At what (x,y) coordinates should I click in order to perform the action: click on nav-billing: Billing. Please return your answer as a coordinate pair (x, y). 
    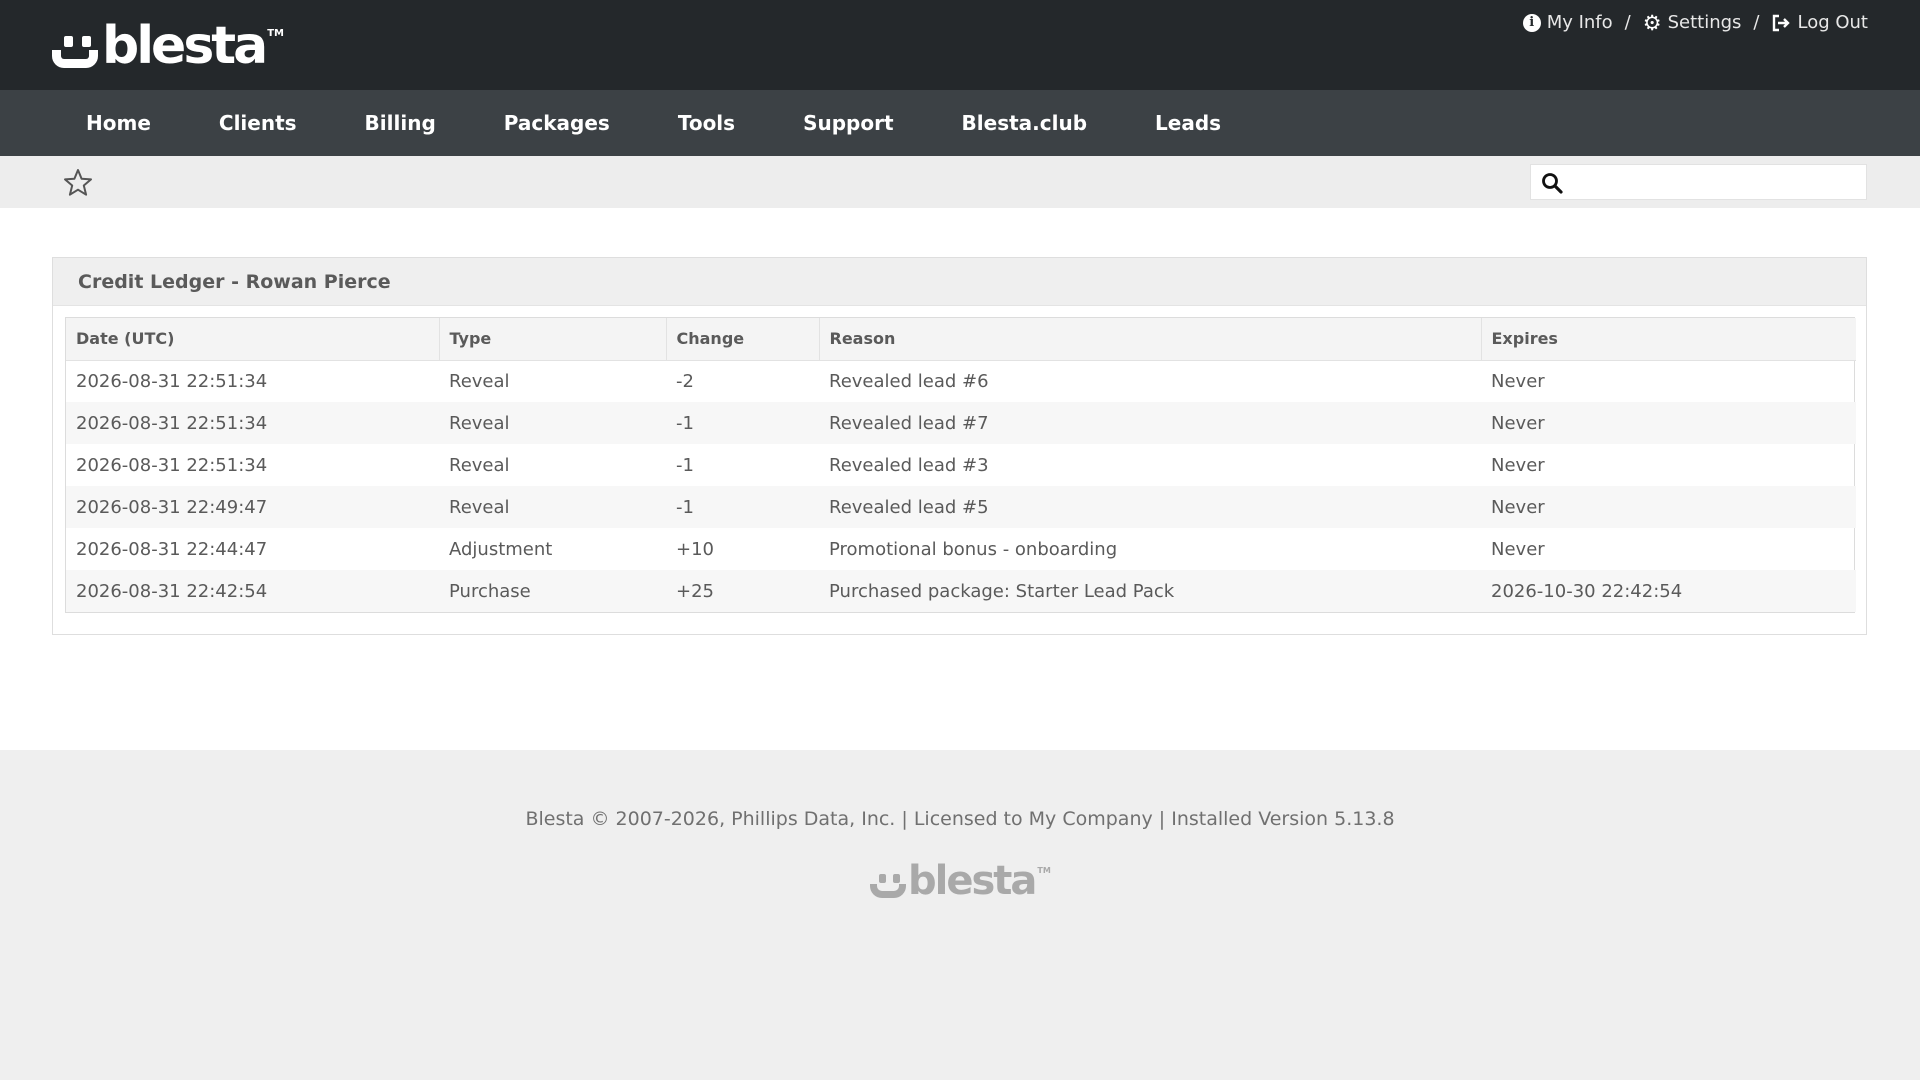
    Looking at the image, I should click on (400, 123).